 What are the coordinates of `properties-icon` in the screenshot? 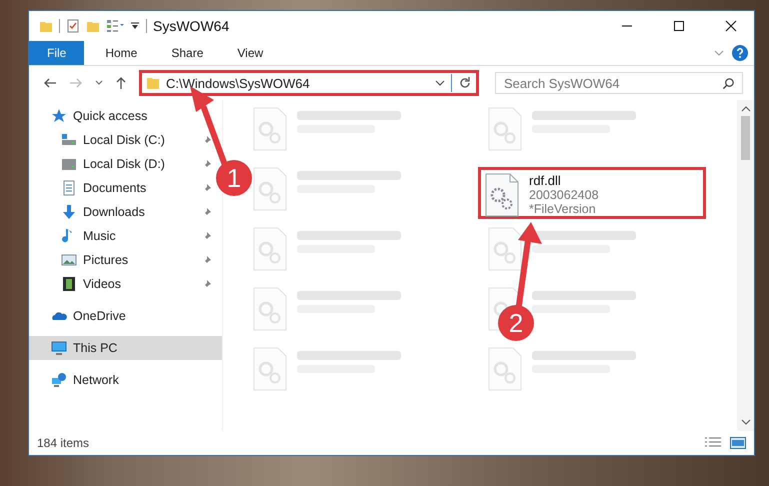 It's located at (73, 26).